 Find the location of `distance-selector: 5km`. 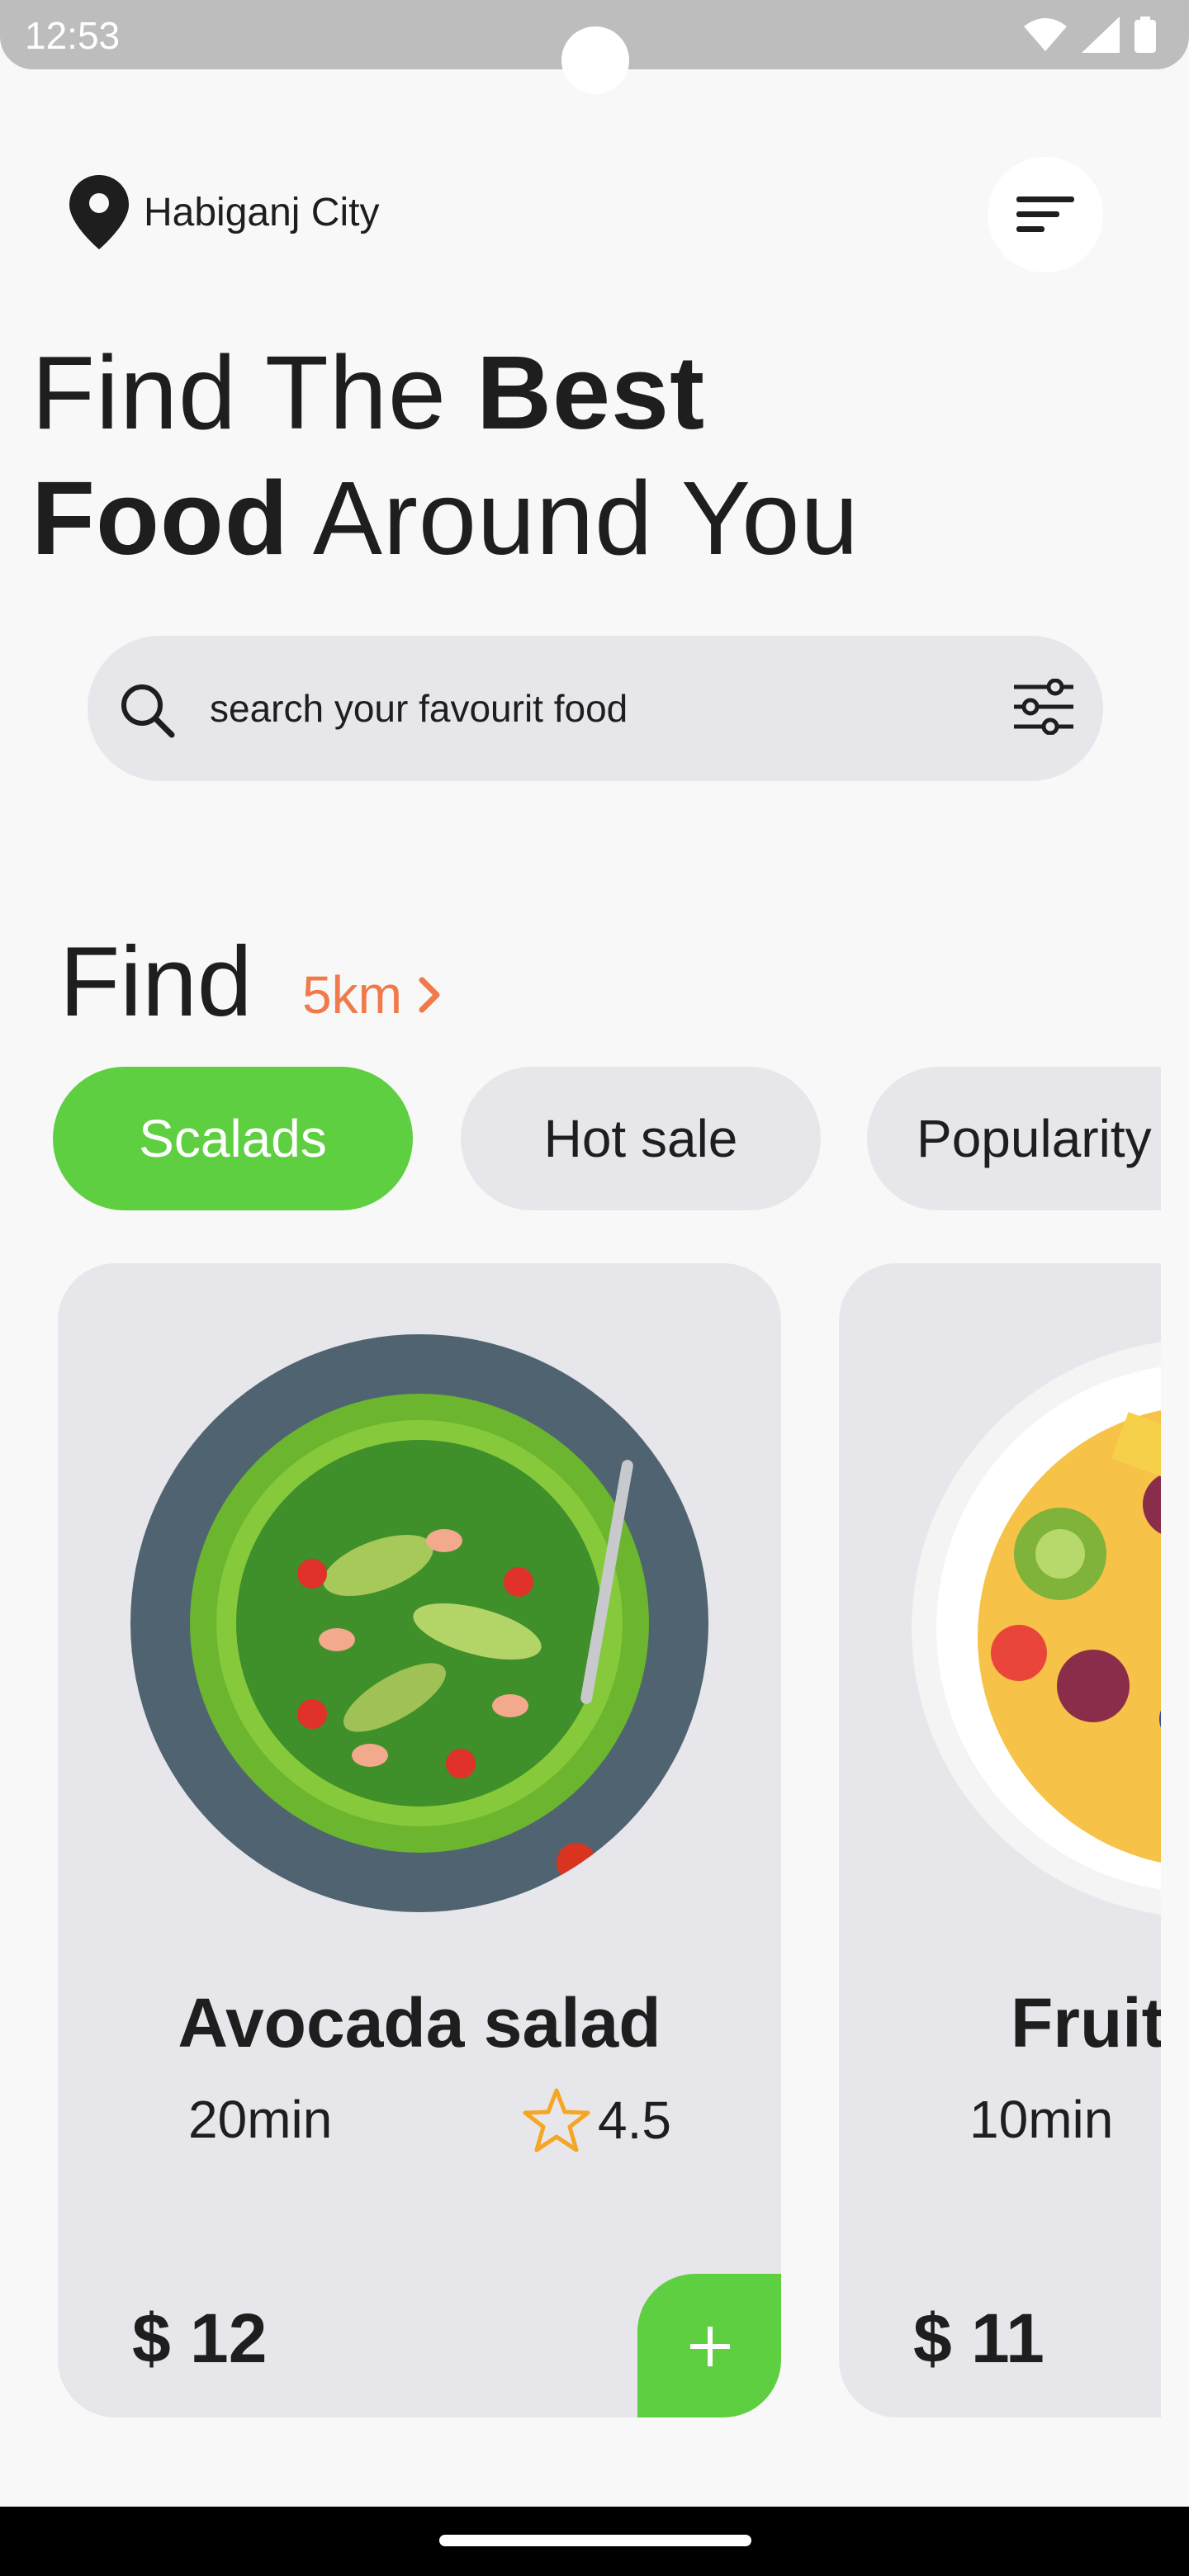

distance-selector: 5km is located at coordinates (371, 994).